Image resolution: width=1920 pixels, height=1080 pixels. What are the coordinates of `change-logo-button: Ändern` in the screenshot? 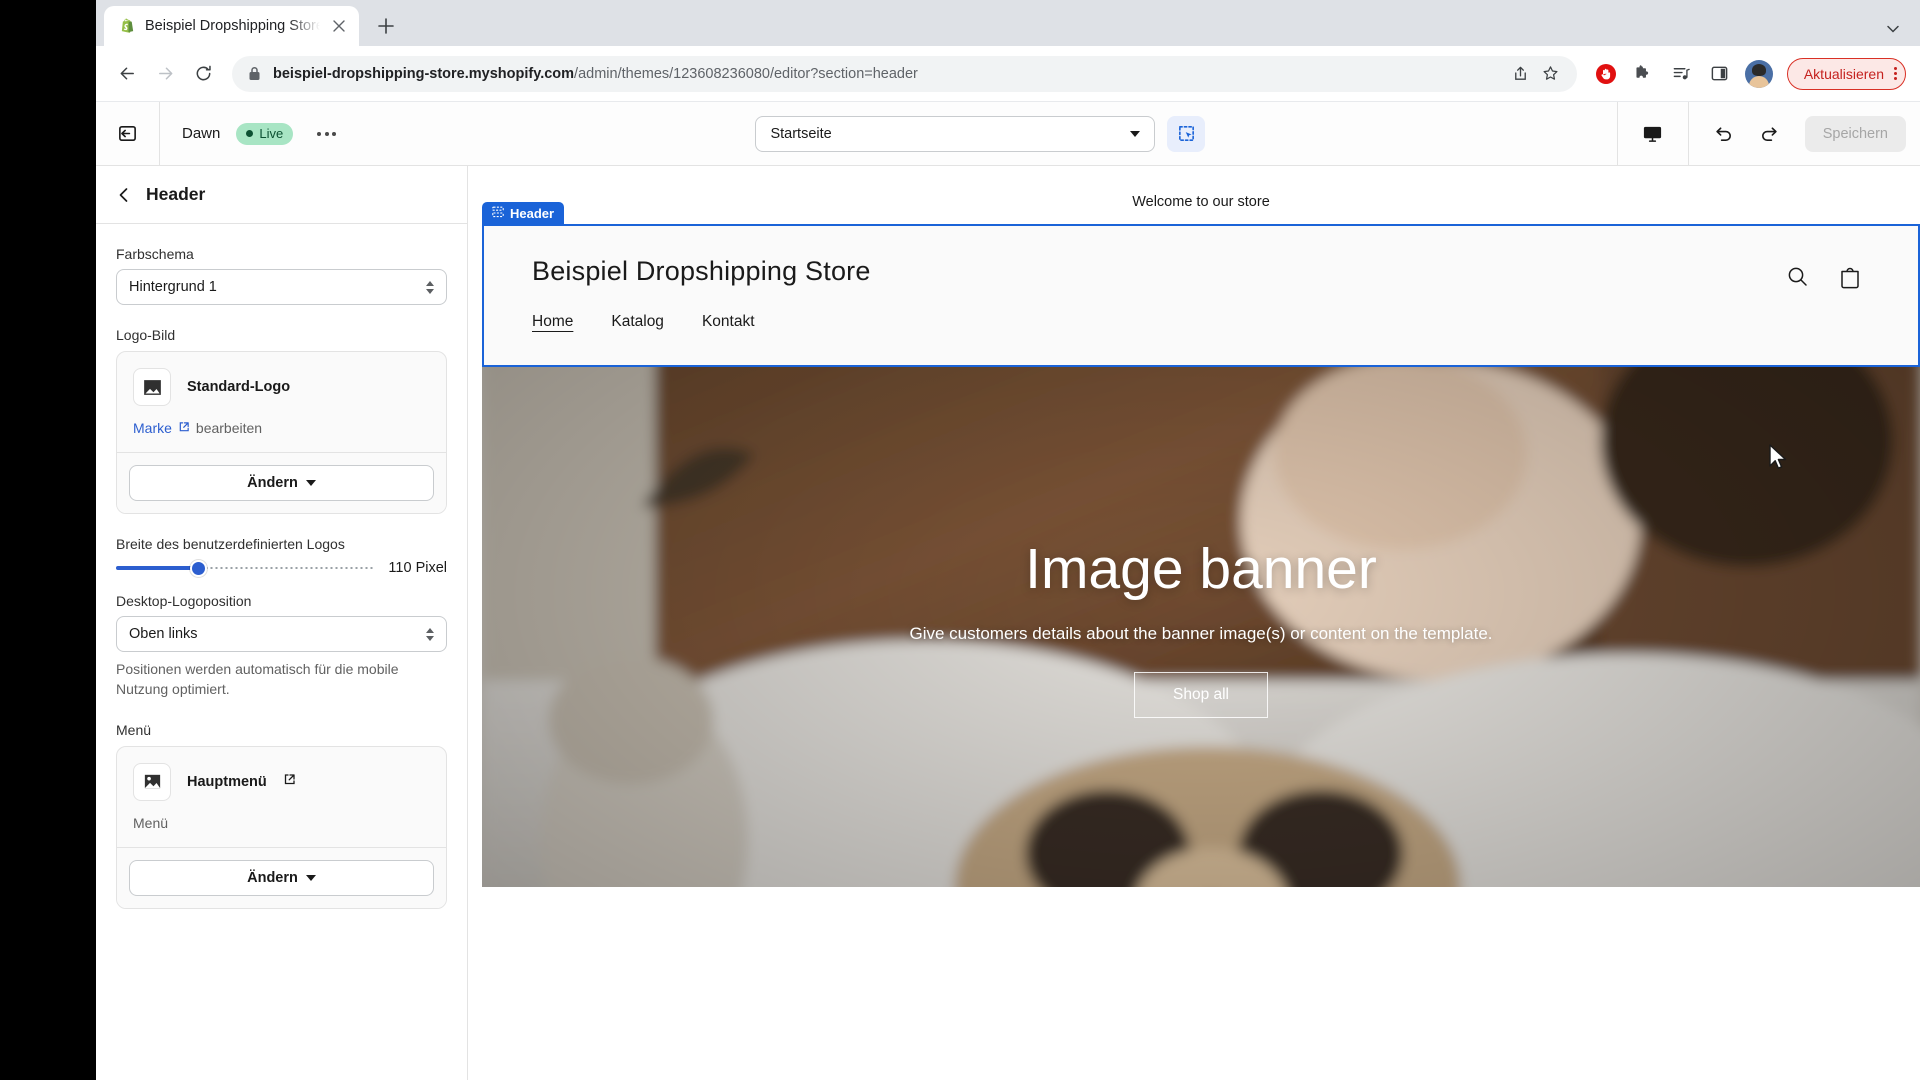 It's located at (281, 483).